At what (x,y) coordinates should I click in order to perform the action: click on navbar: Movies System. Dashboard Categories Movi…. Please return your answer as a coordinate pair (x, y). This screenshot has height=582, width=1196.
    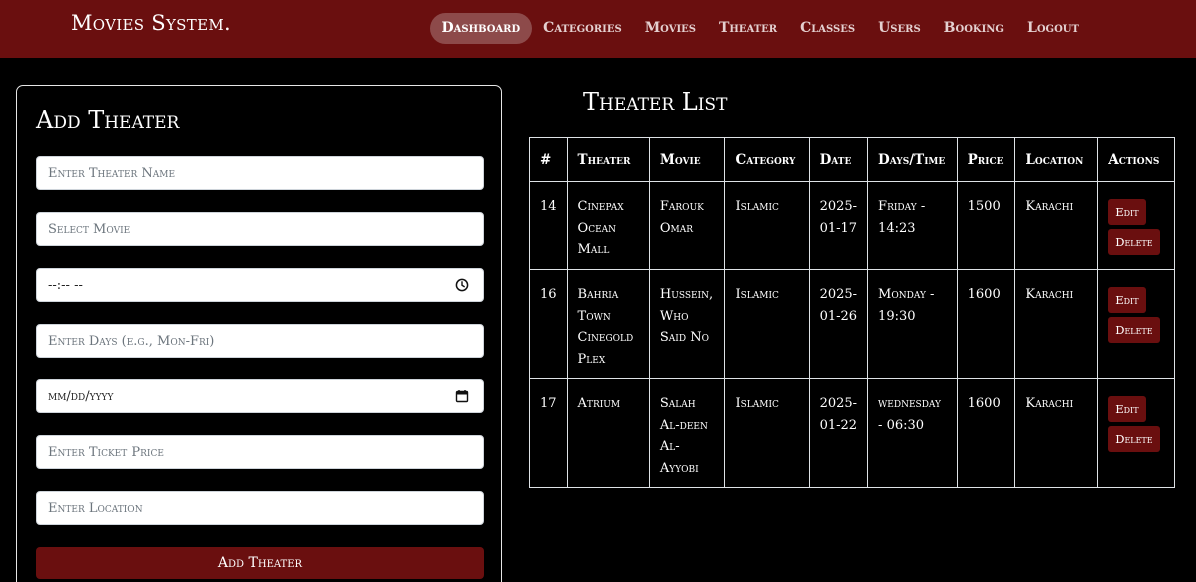
    Looking at the image, I should click on (598, 29).